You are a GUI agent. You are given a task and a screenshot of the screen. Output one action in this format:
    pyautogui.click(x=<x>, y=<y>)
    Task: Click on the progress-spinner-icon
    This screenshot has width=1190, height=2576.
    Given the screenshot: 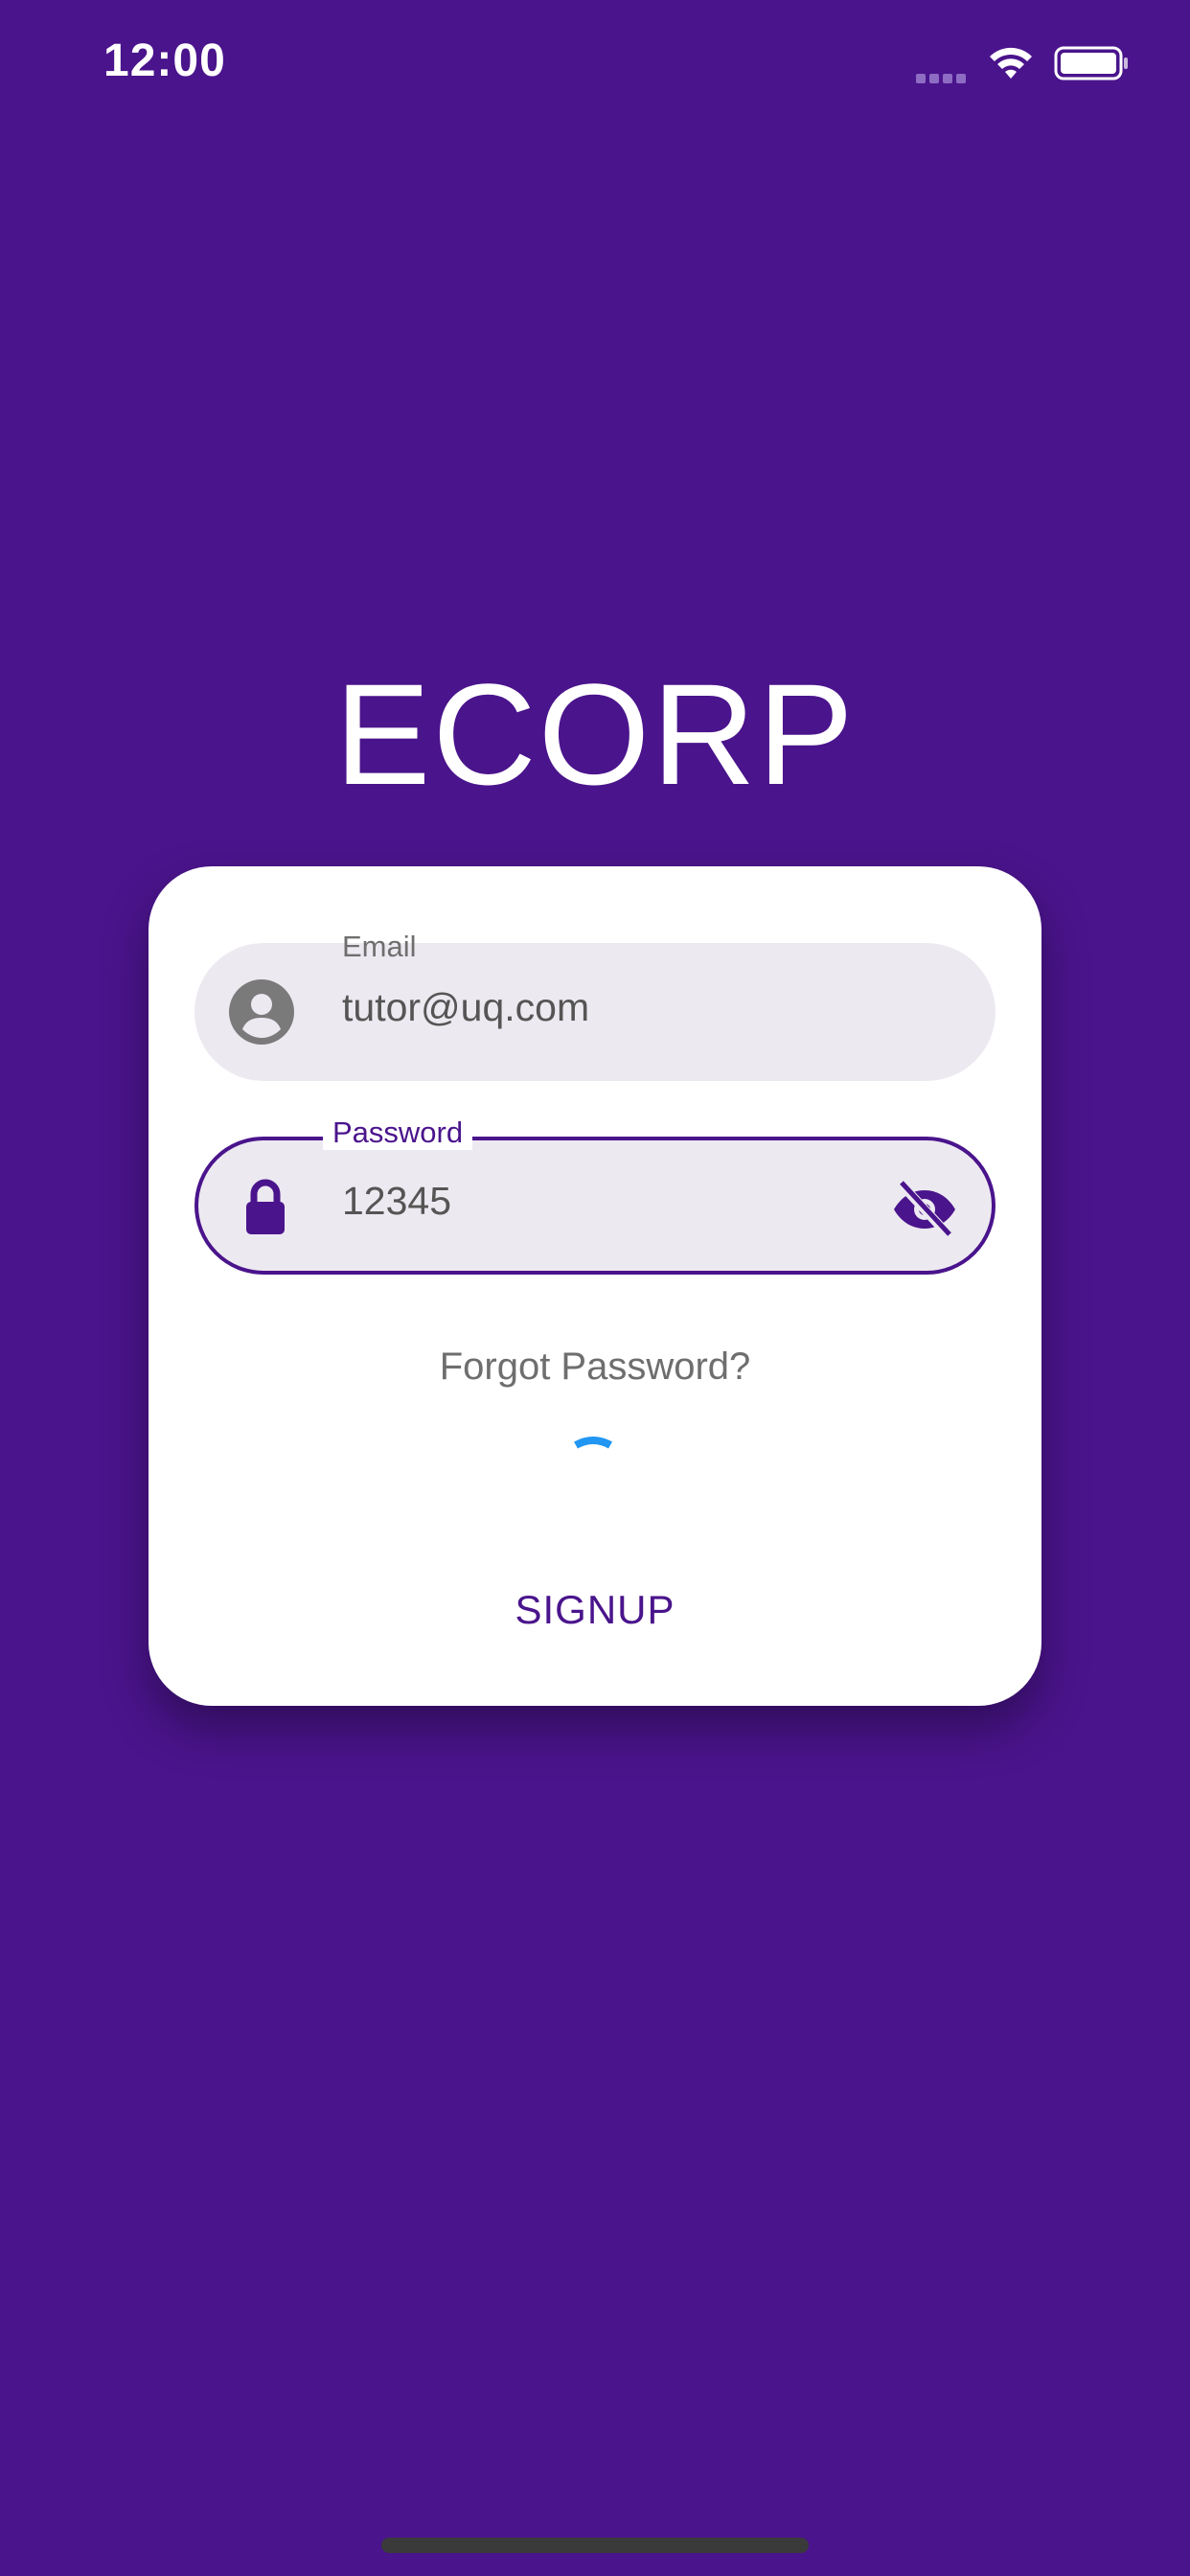 What is the action you would take?
    pyautogui.click(x=593, y=1443)
    